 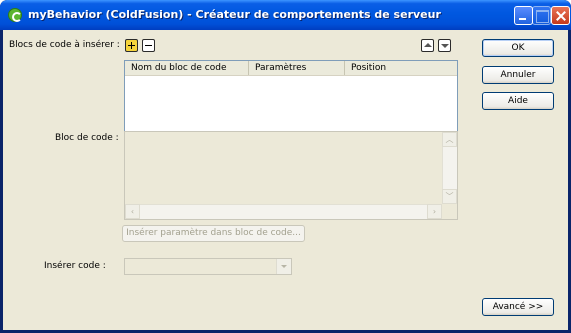 What do you see at coordinates (64, 45) in the screenshot?
I see `code-blocks-label: Blocs de code à insérer :` at bounding box center [64, 45].